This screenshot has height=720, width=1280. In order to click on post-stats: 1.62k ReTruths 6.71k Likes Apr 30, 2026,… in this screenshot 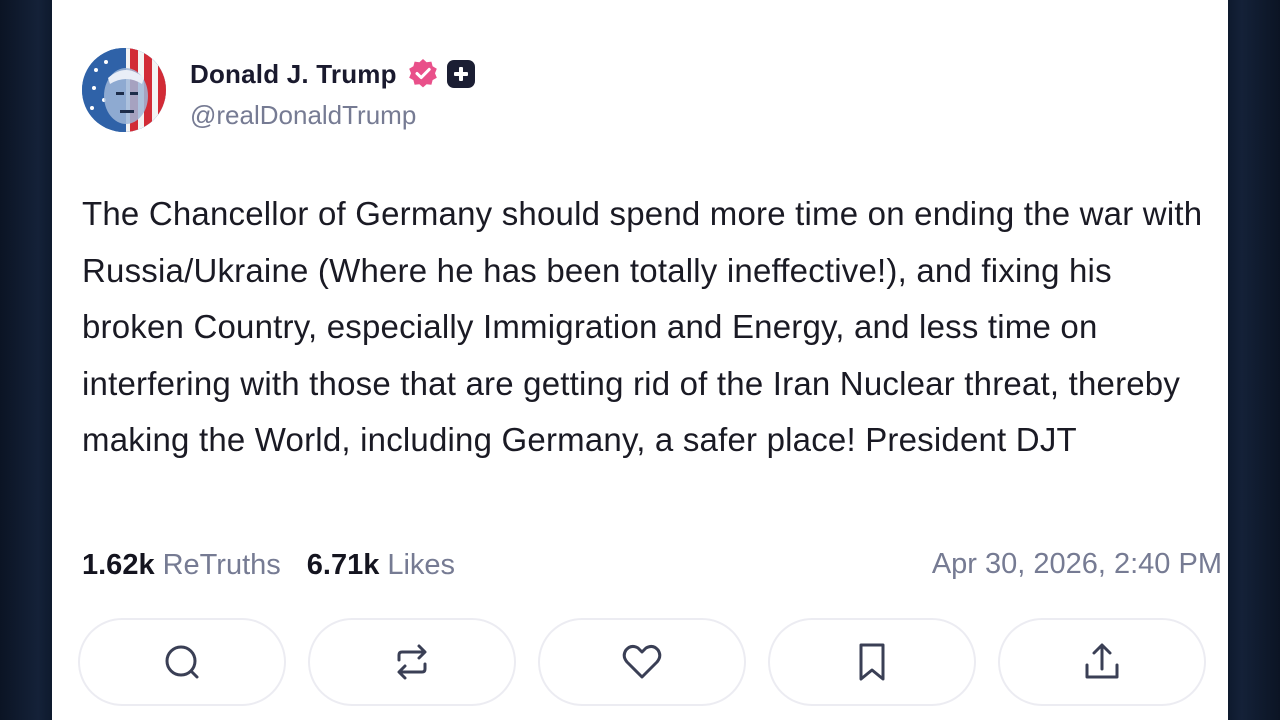, I will do `click(652, 565)`.